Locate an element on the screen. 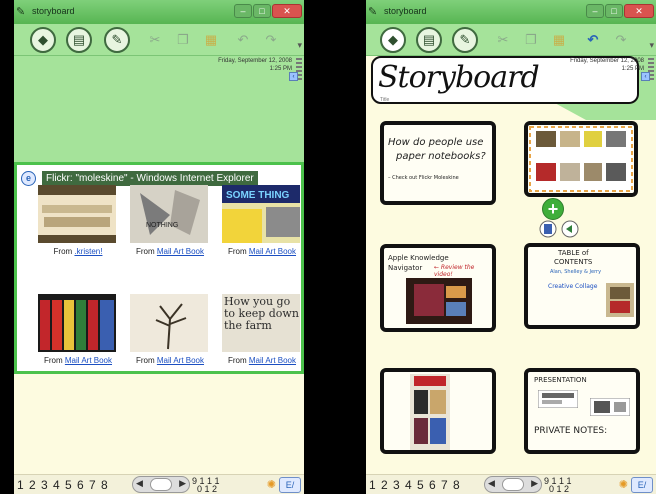  thumb-3-text: SOME THING is located at coordinates (258, 195).